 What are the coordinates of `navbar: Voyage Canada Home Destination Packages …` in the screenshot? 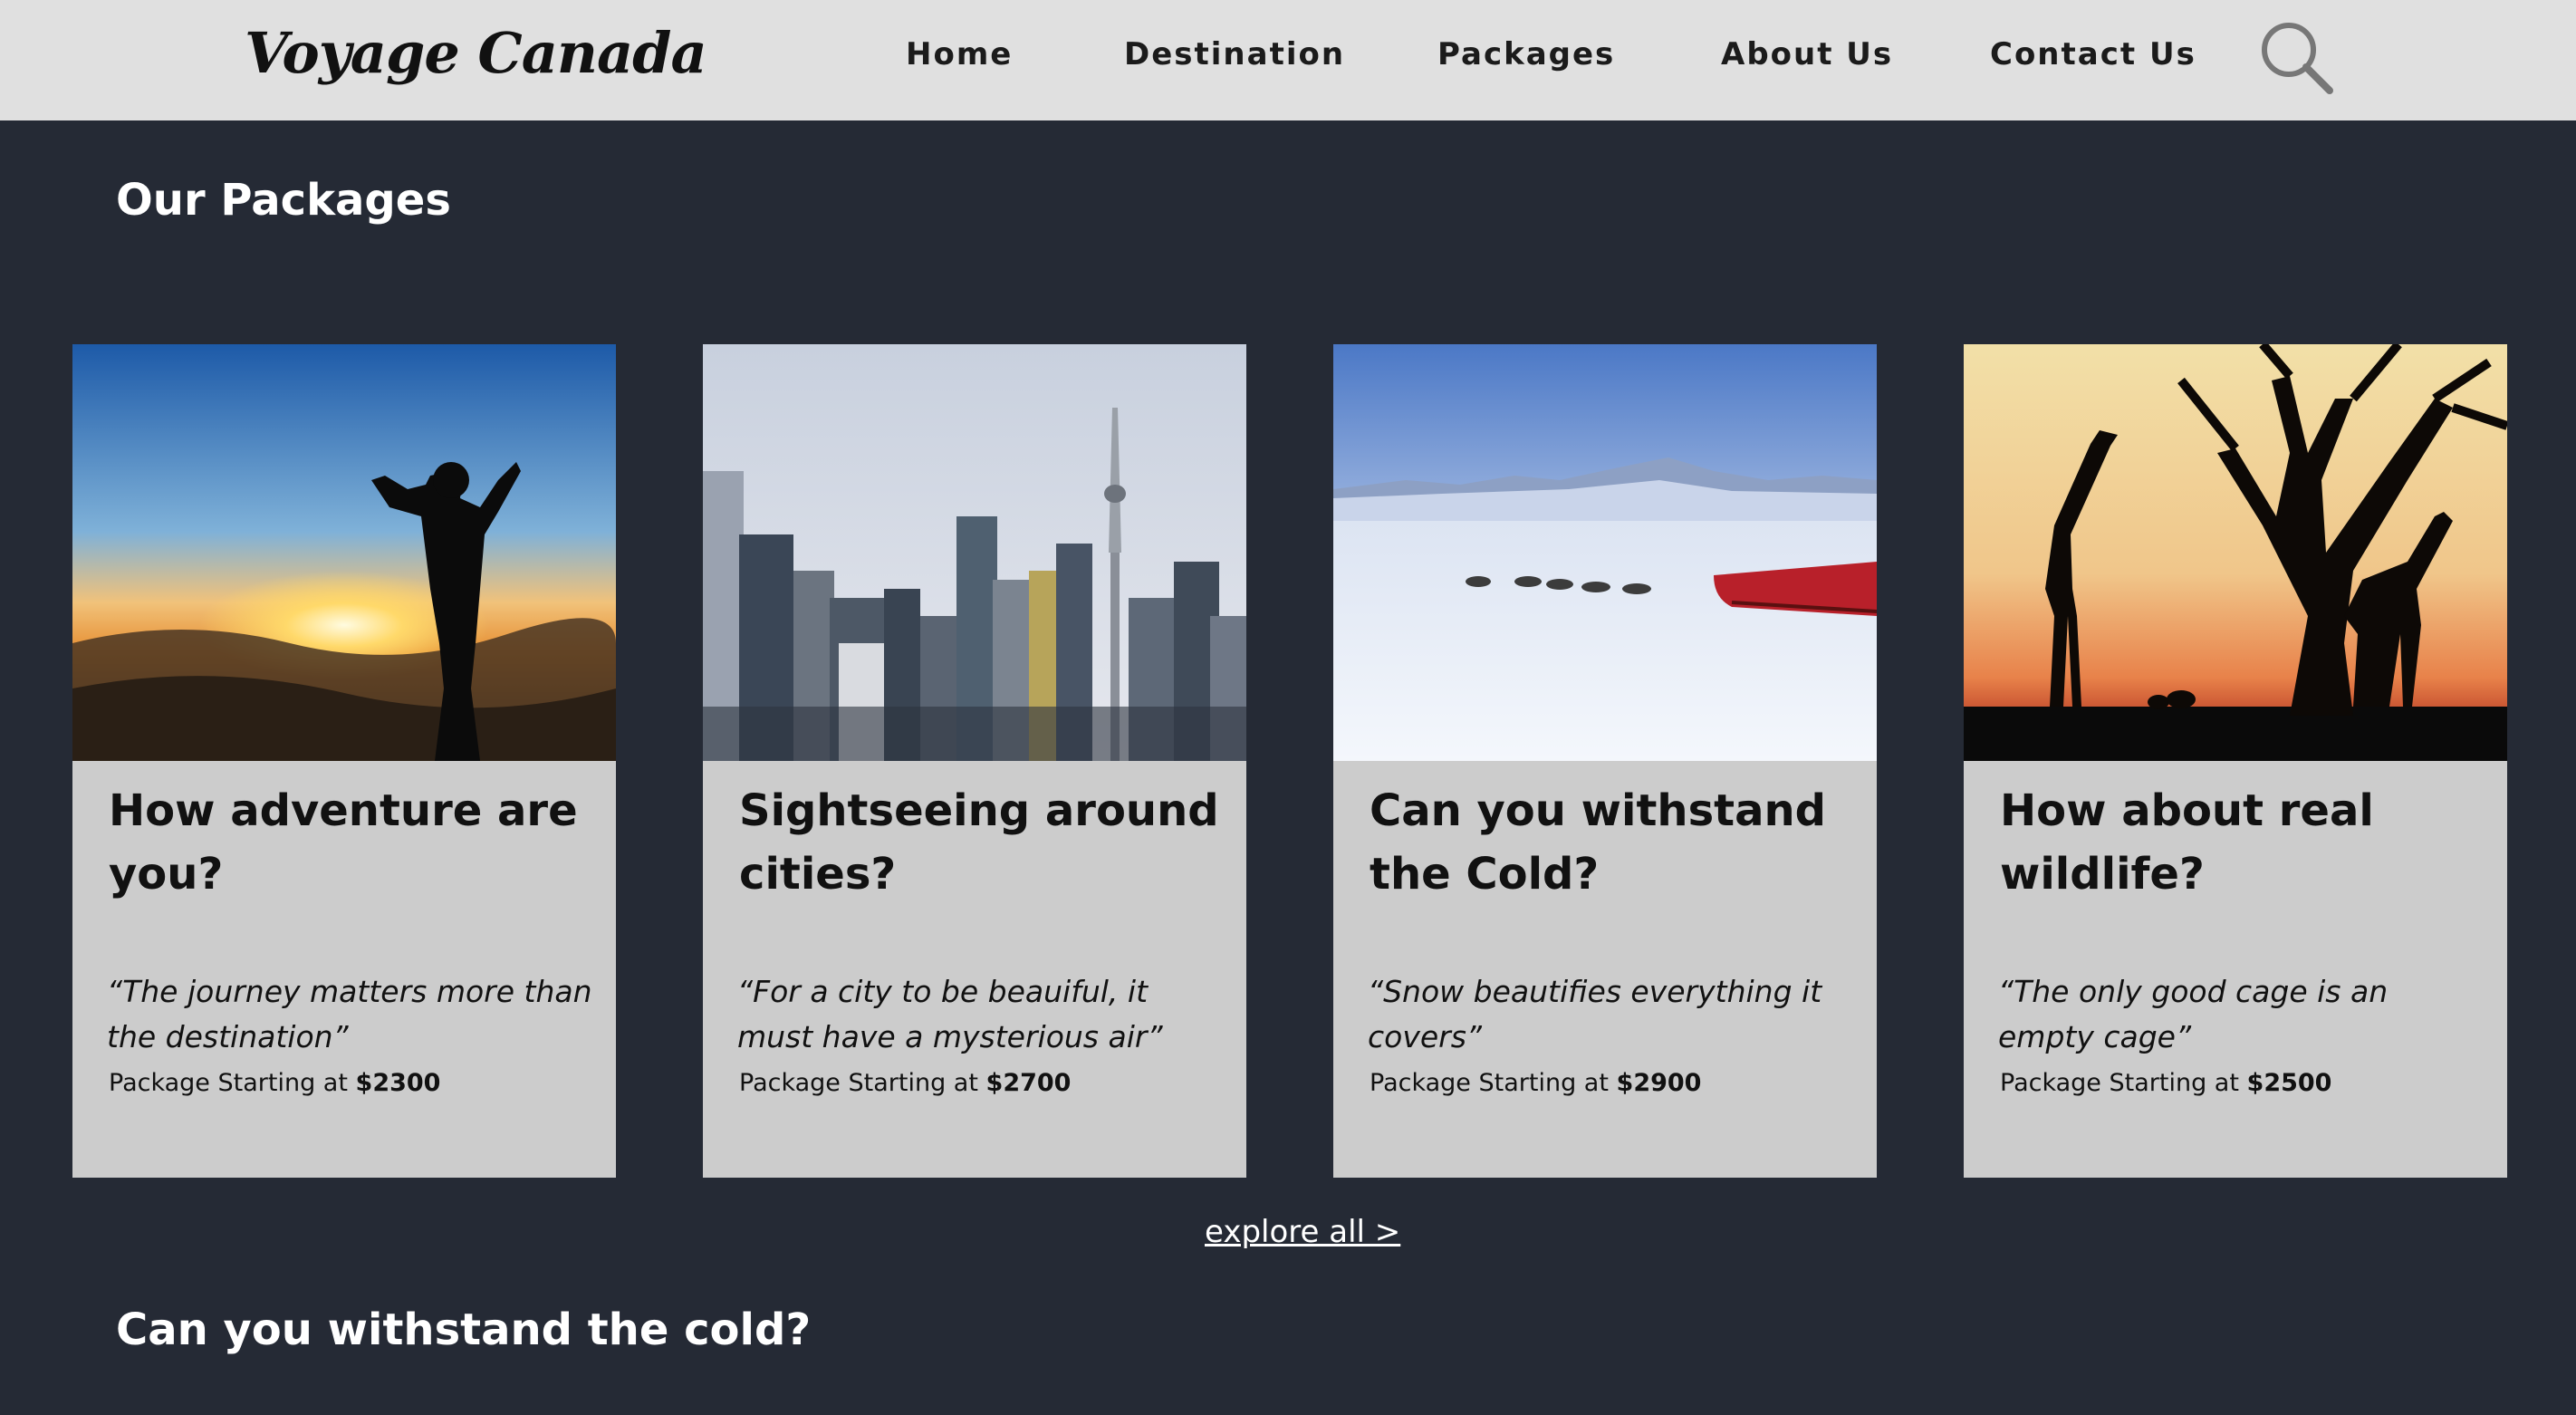 It's located at (1288, 60).